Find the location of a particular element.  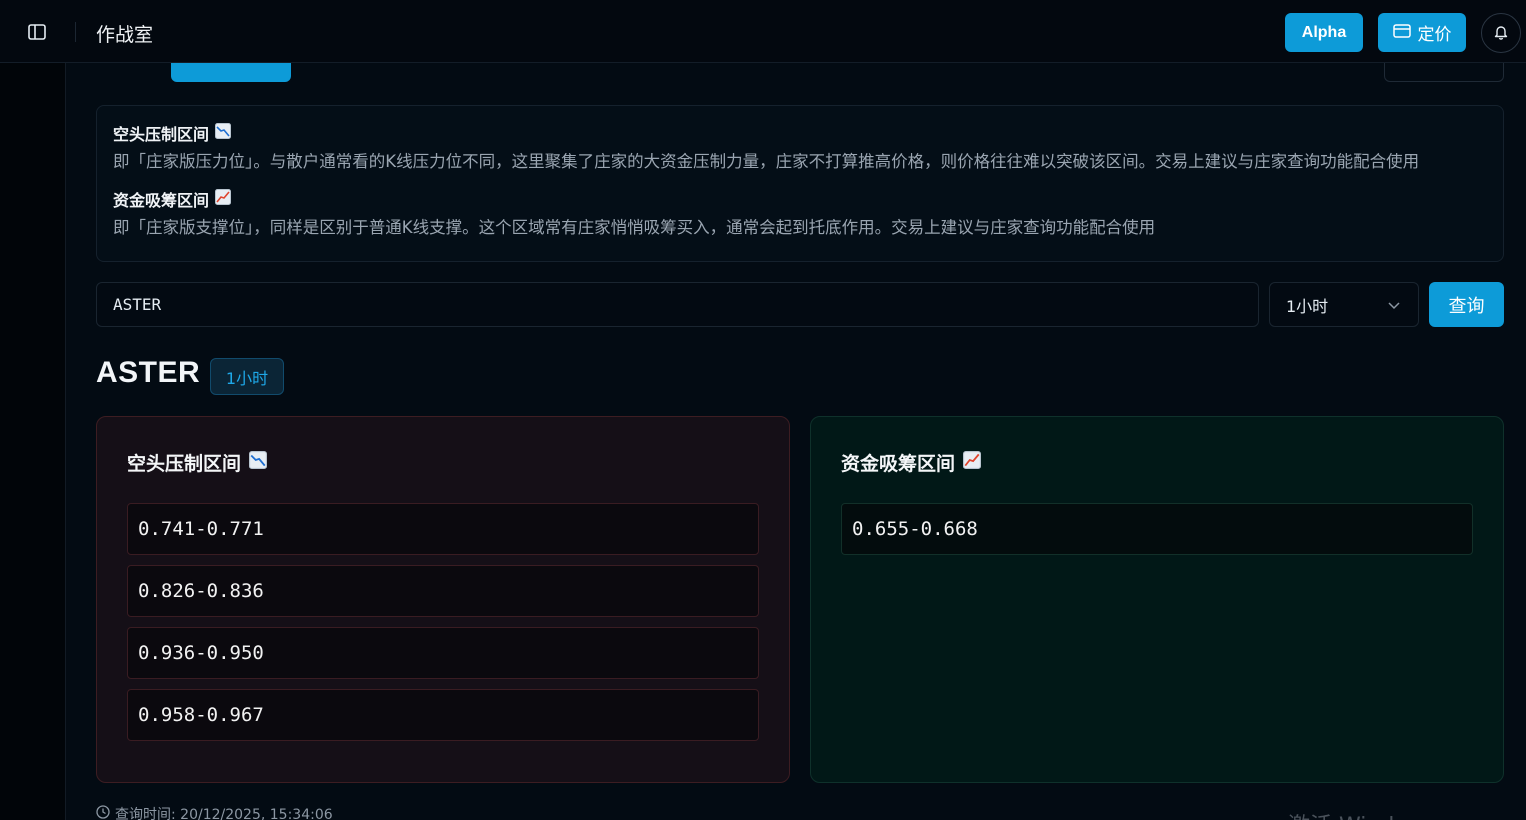

pricing-label: 定价 is located at coordinates (1434, 35).